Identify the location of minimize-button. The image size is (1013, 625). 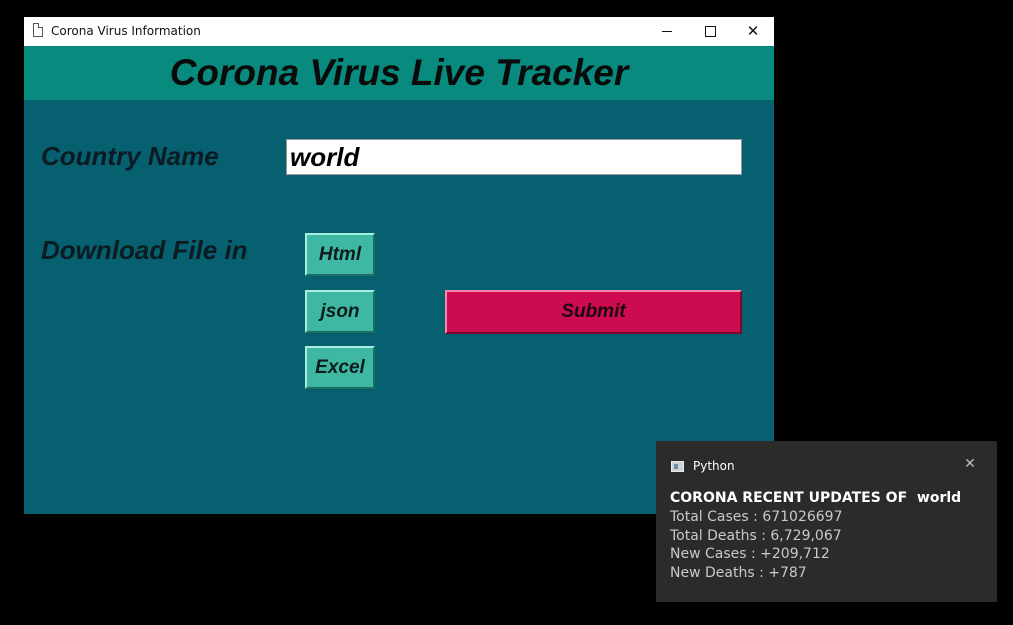
(667, 31).